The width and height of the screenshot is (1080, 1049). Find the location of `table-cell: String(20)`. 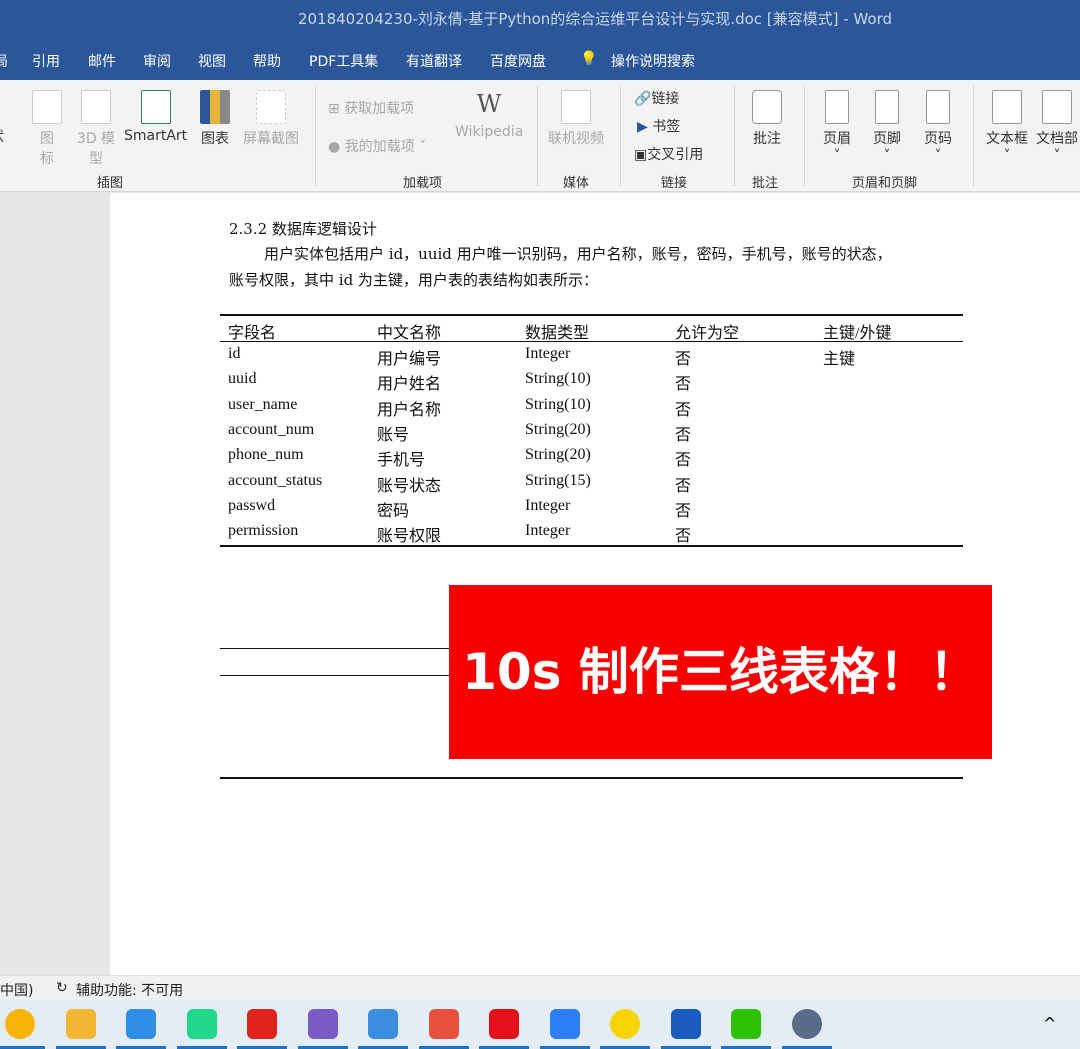

table-cell: String(20) is located at coordinates (558, 429).